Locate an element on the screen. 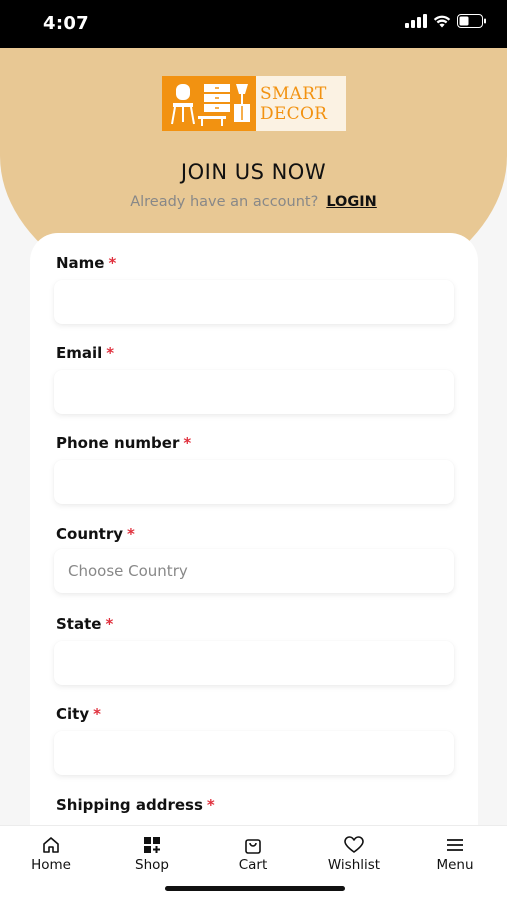  brand-logo: SMART DECOR is located at coordinates (254, 103).